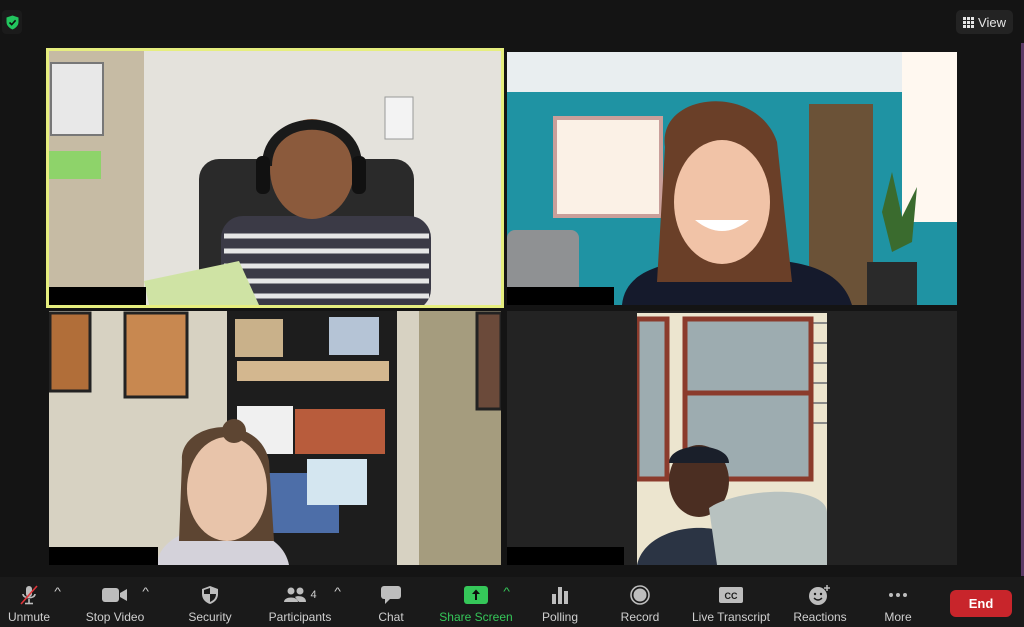 The width and height of the screenshot is (1024, 627). What do you see at coordinates (145, 592) in the screenshot?
I see `video-options-caret: ^` at bounding box center [145, 592].